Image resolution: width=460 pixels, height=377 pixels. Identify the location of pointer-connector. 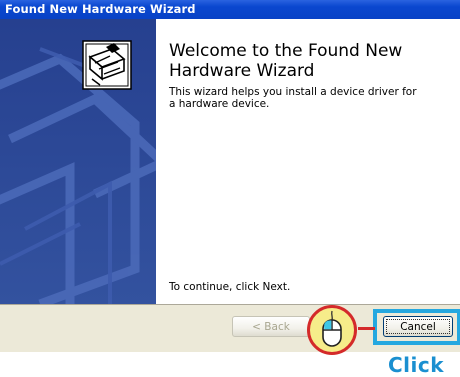
(366, 328).